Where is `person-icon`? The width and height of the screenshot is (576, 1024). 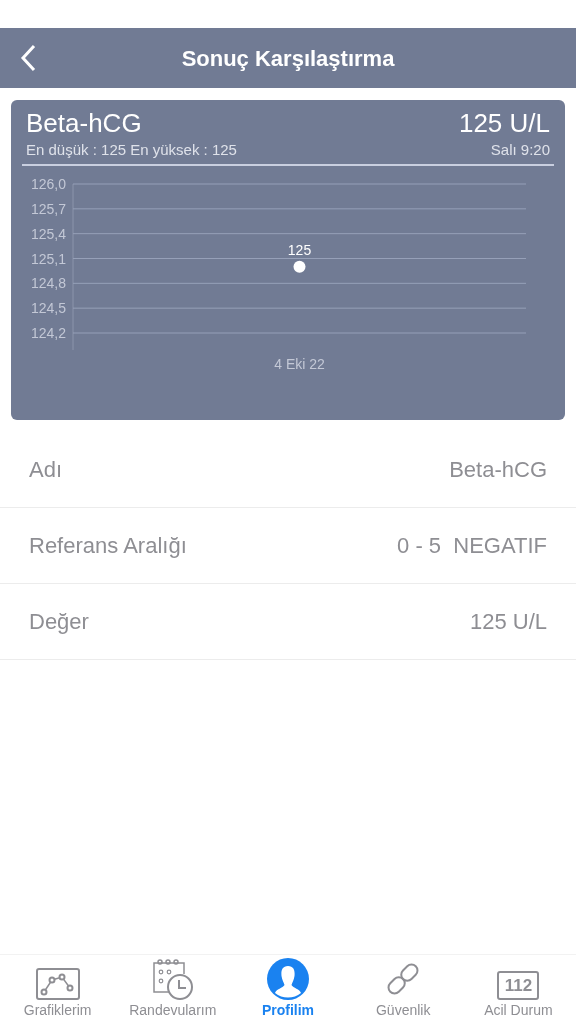
person-icon is located at coordinates (288, 979).